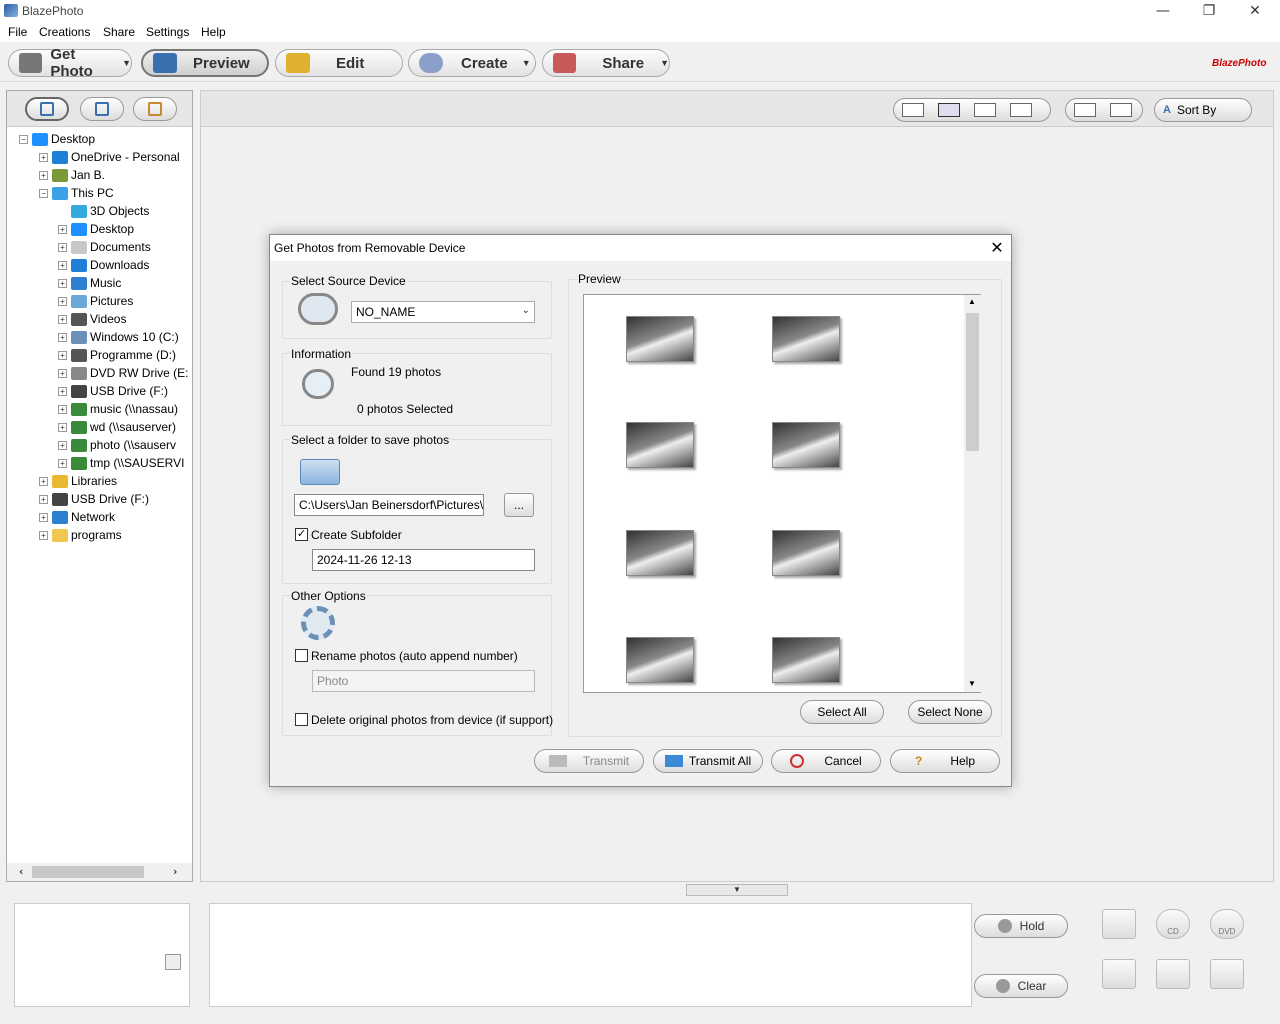  What do you see at coordinates (105, 355) in the screenshot?
I see `tree-item: + Programme (D:)` at bounding box center [105, 355].